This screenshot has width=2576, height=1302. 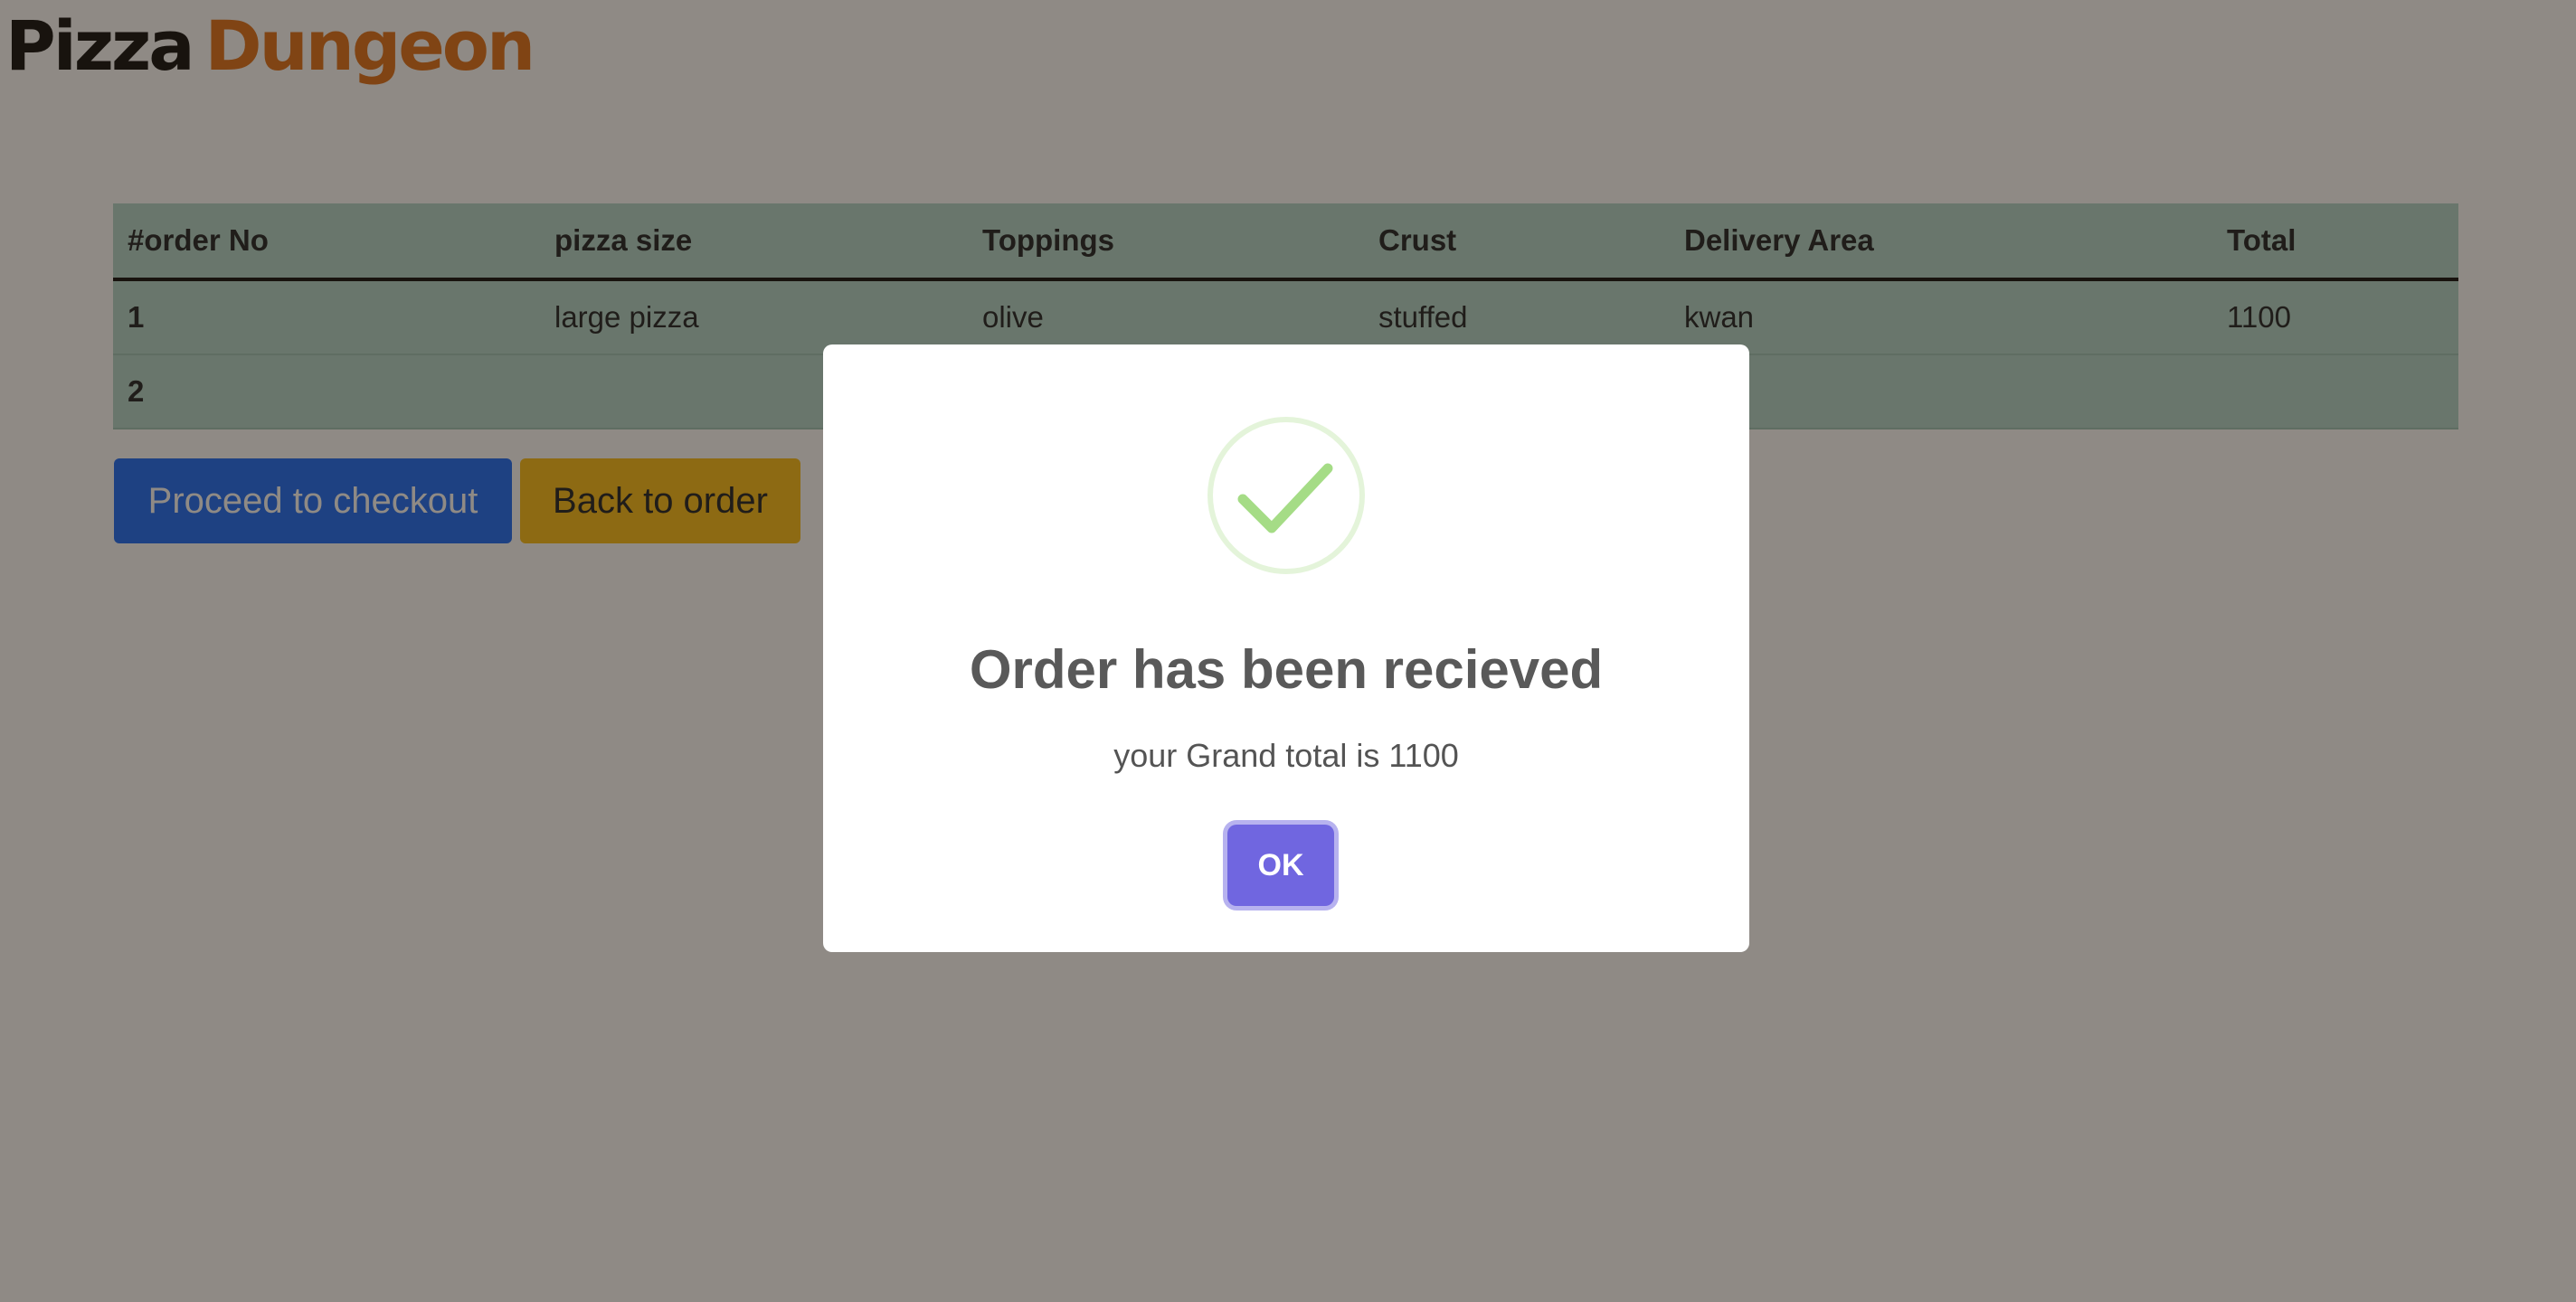 I want to click on ok-button: OK, so click(x=1280, y=866).